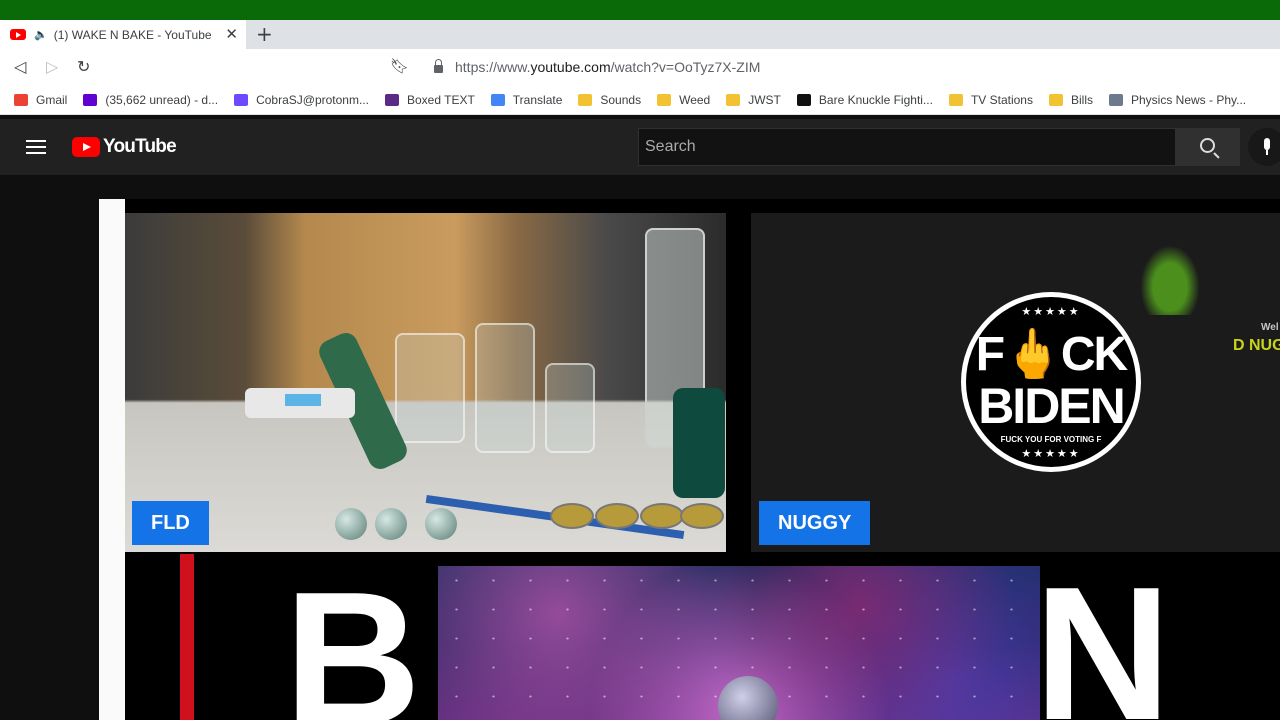 Image resolution: width=1280 pixels, height=720 pixels. I want to click on bookmark-label: Weed, so click(695, 99).